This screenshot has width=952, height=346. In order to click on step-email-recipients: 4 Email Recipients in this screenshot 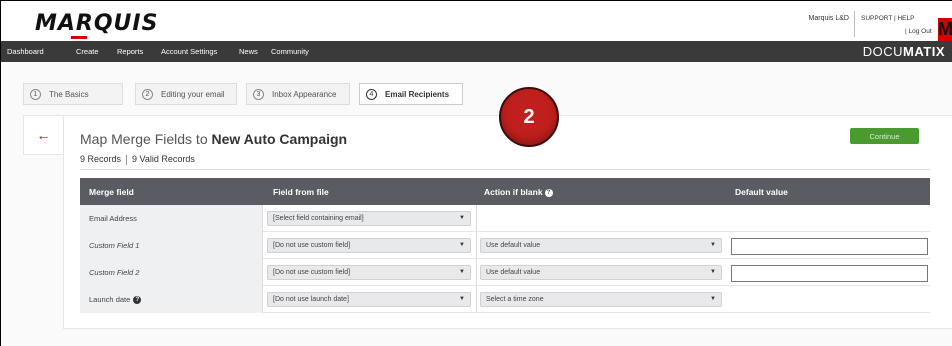, I will do `click(411, 94)`.